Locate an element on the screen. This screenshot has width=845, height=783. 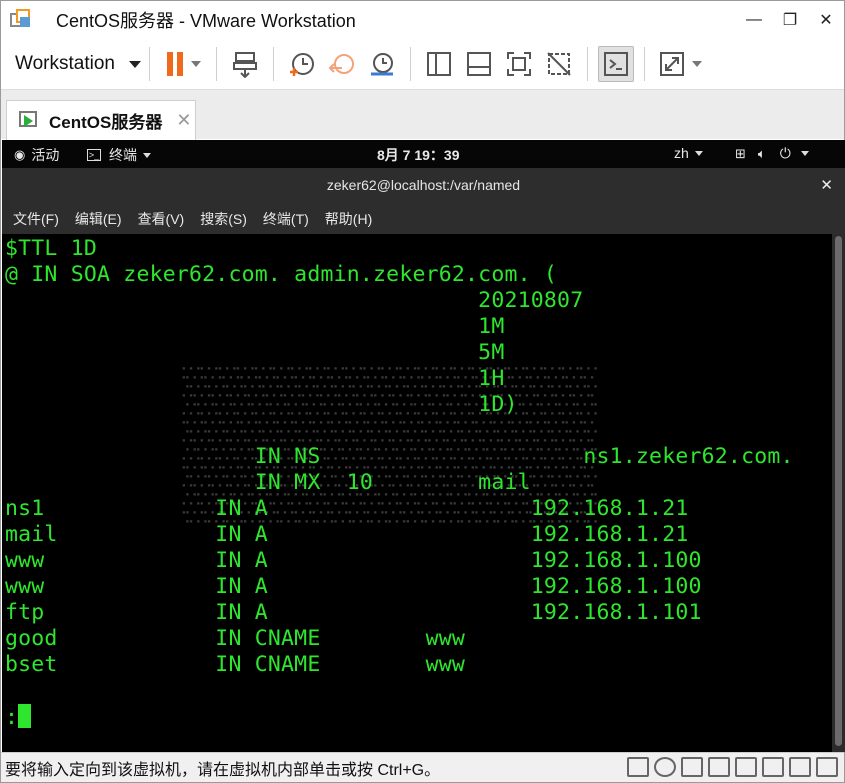
snapshot-button is located at coordinates (302, 64).